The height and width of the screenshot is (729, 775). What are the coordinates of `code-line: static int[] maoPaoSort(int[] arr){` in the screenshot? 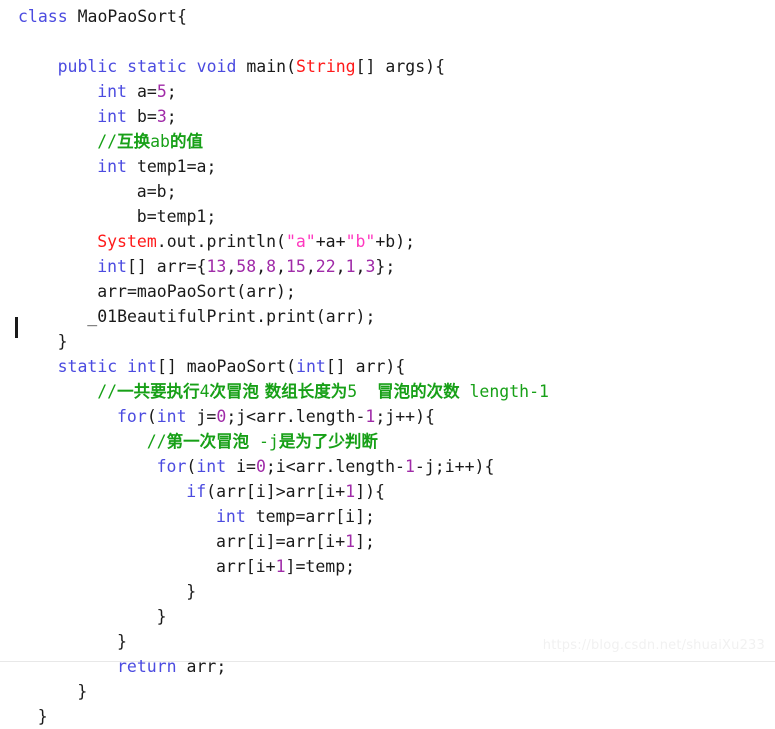 It's located at (387, 366).